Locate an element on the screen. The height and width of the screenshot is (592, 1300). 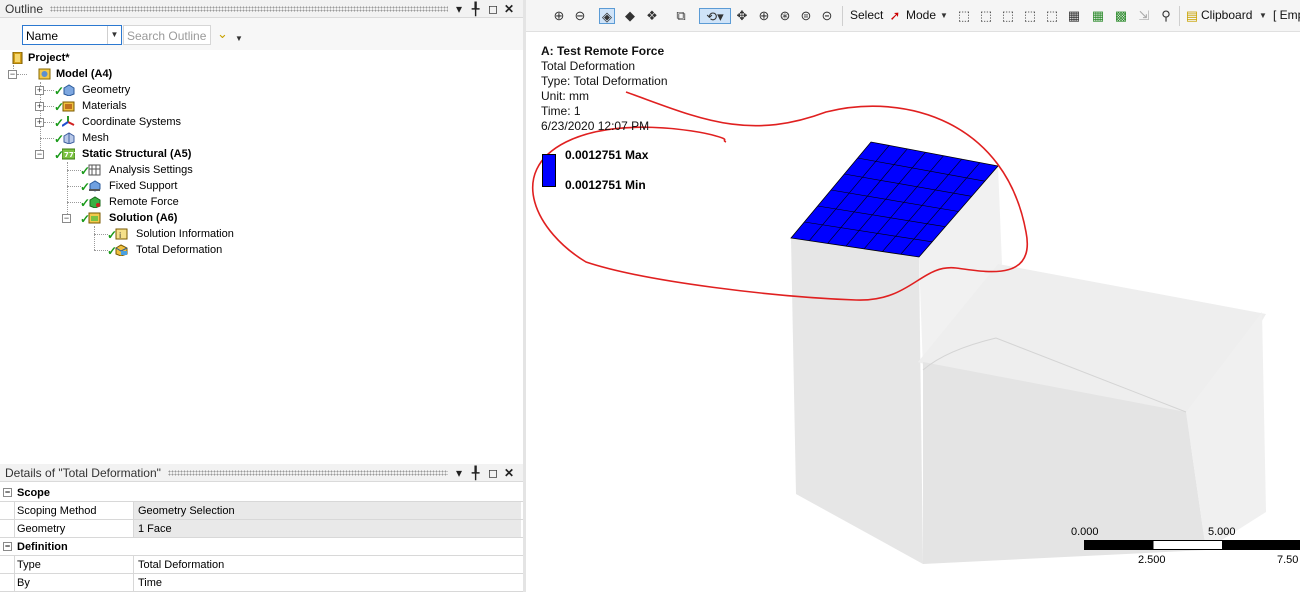
zoom-out-icon: ⊖ is located at coordinates (580, 16).